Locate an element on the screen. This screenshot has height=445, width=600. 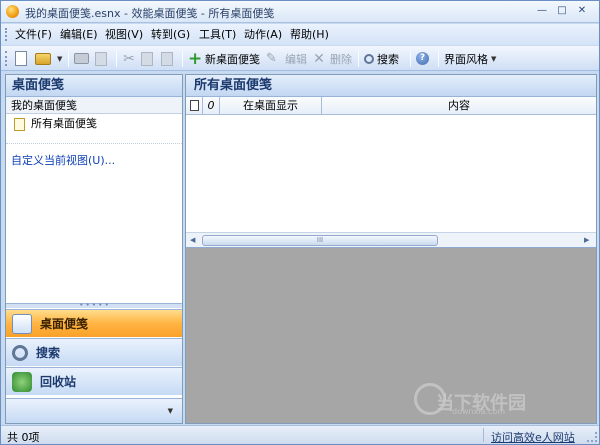
new-note-button: + 新桌面便笺 is located at coordinates (224, 58).